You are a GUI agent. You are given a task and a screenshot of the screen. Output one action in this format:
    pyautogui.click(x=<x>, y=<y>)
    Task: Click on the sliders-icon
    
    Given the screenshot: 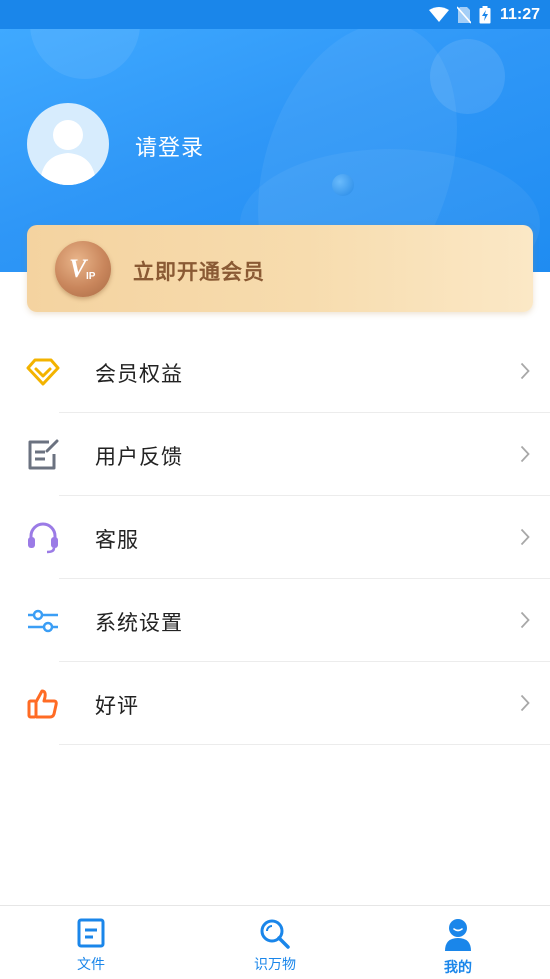 What is the action you would take?
    pyautogui.click(x=43, y=621)
    